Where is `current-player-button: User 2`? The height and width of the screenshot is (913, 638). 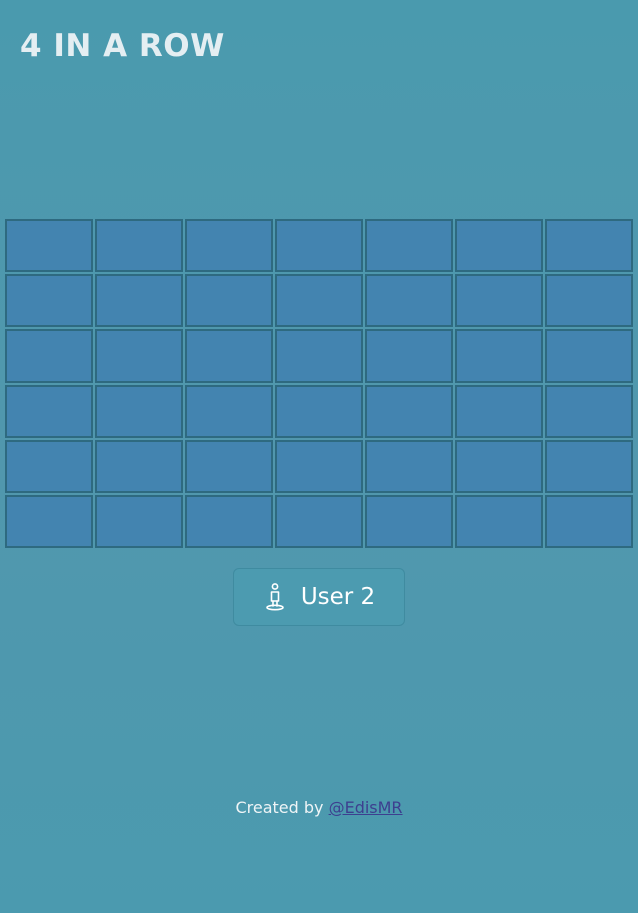
current-player-button: User 2 is located at coordinates (319, 597).